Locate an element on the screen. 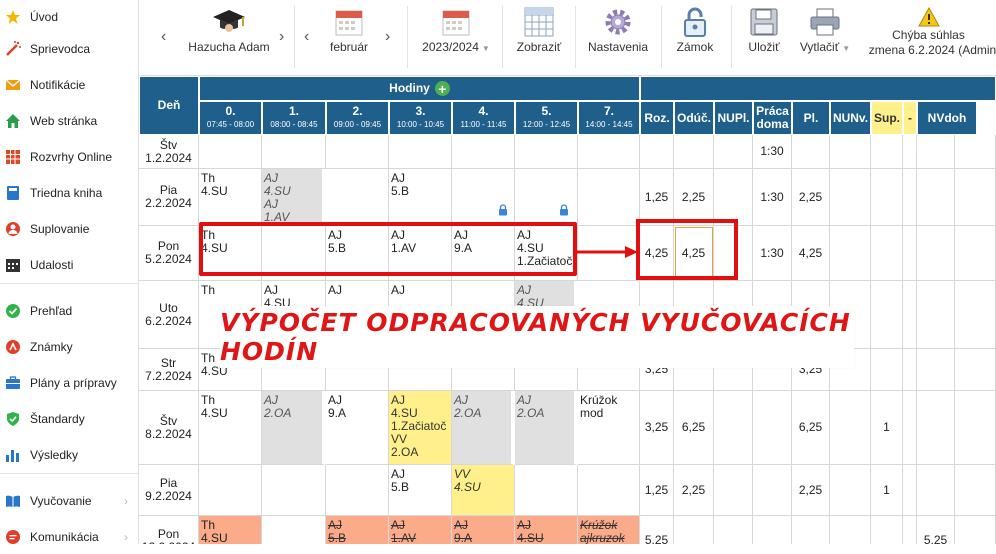  add-hour-icon: + is located at coordinates (442, 88).